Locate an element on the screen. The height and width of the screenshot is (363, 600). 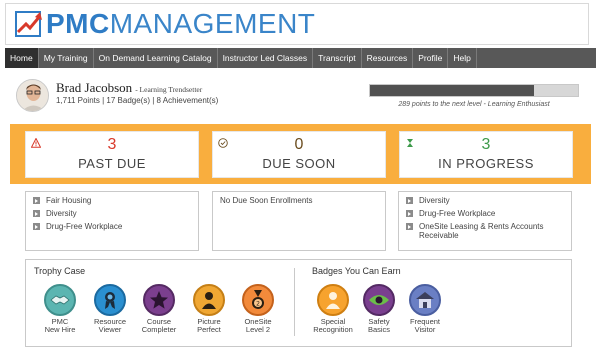
badge-onesite-level-2: 2 OneSite Level 2 is located at coordinates (258, 309).